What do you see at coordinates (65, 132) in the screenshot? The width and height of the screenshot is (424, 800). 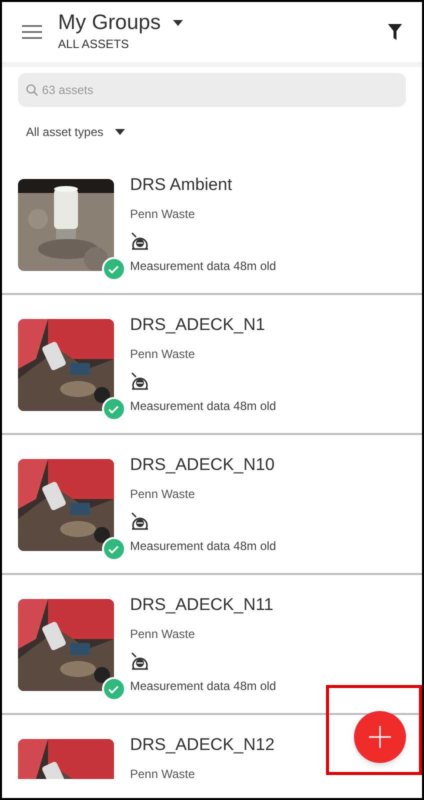 I see `asset-type-filter: All asset types` at bounding box center [65, 132].